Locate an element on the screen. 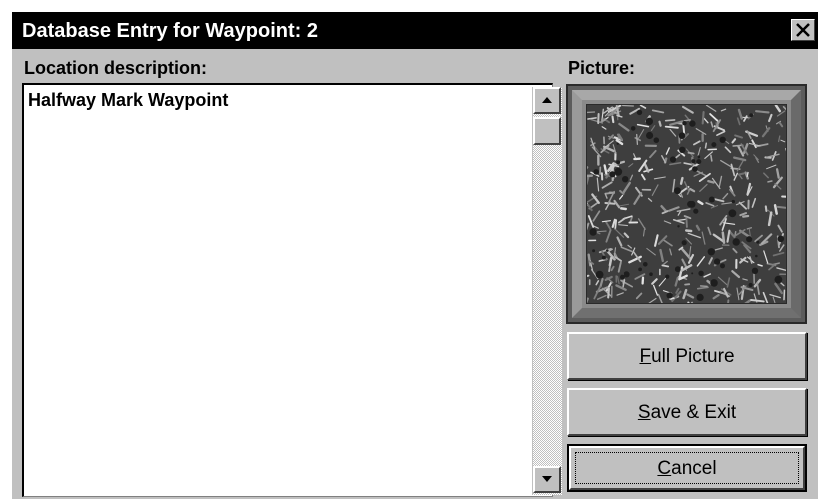 Image resolution: width=818 pixels, height=499 pixels. close-button is located at coordinates (803, 30).